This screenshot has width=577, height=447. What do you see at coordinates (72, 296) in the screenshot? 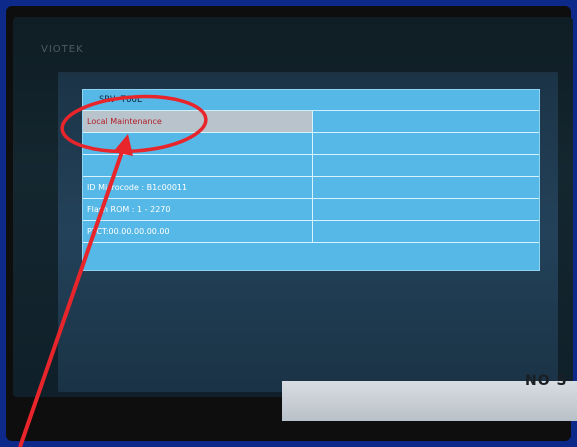
I see `pointer-arrow-shaft` at bounding box center [72, 296].